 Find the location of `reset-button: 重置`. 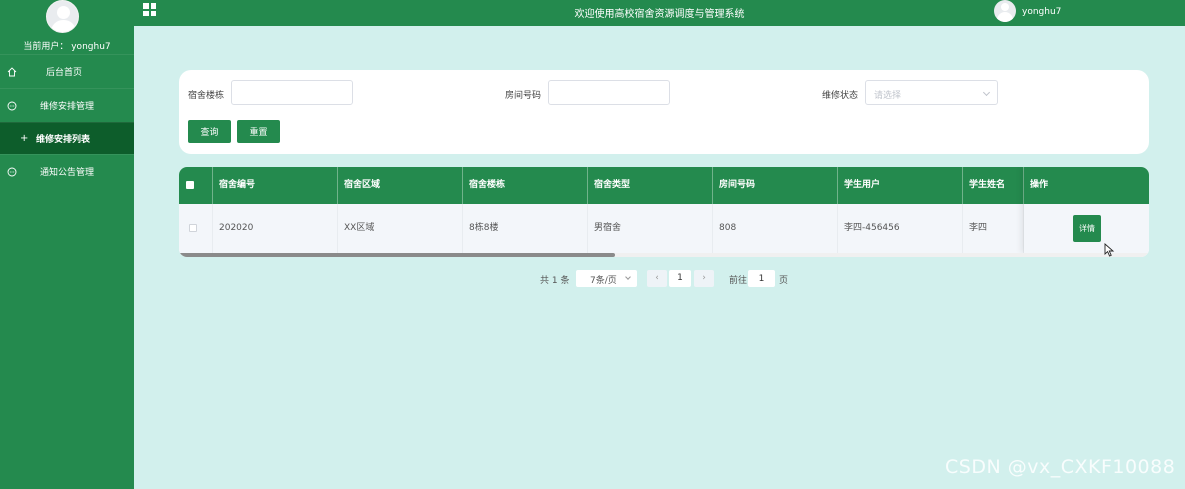

reset-button: 重置 is located at coordinates (258, 131).